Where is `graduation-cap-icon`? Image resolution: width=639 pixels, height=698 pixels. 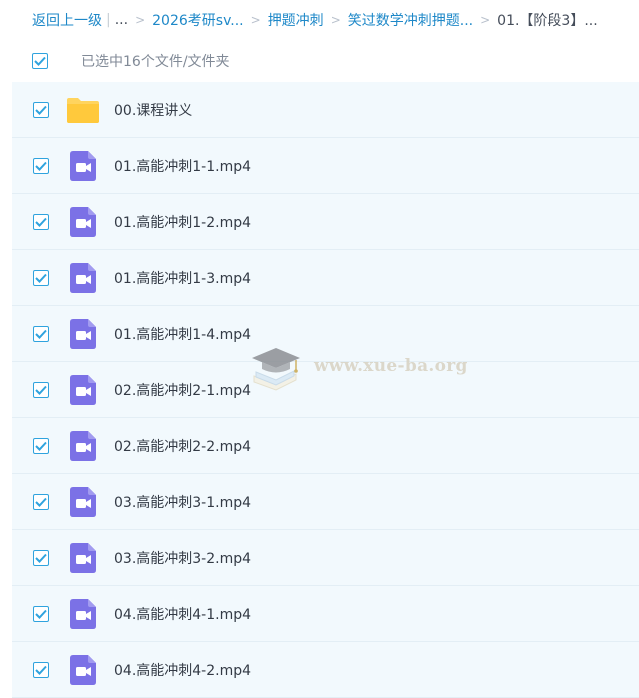 graduation-cap-icon is located at coordinates (276, 369).